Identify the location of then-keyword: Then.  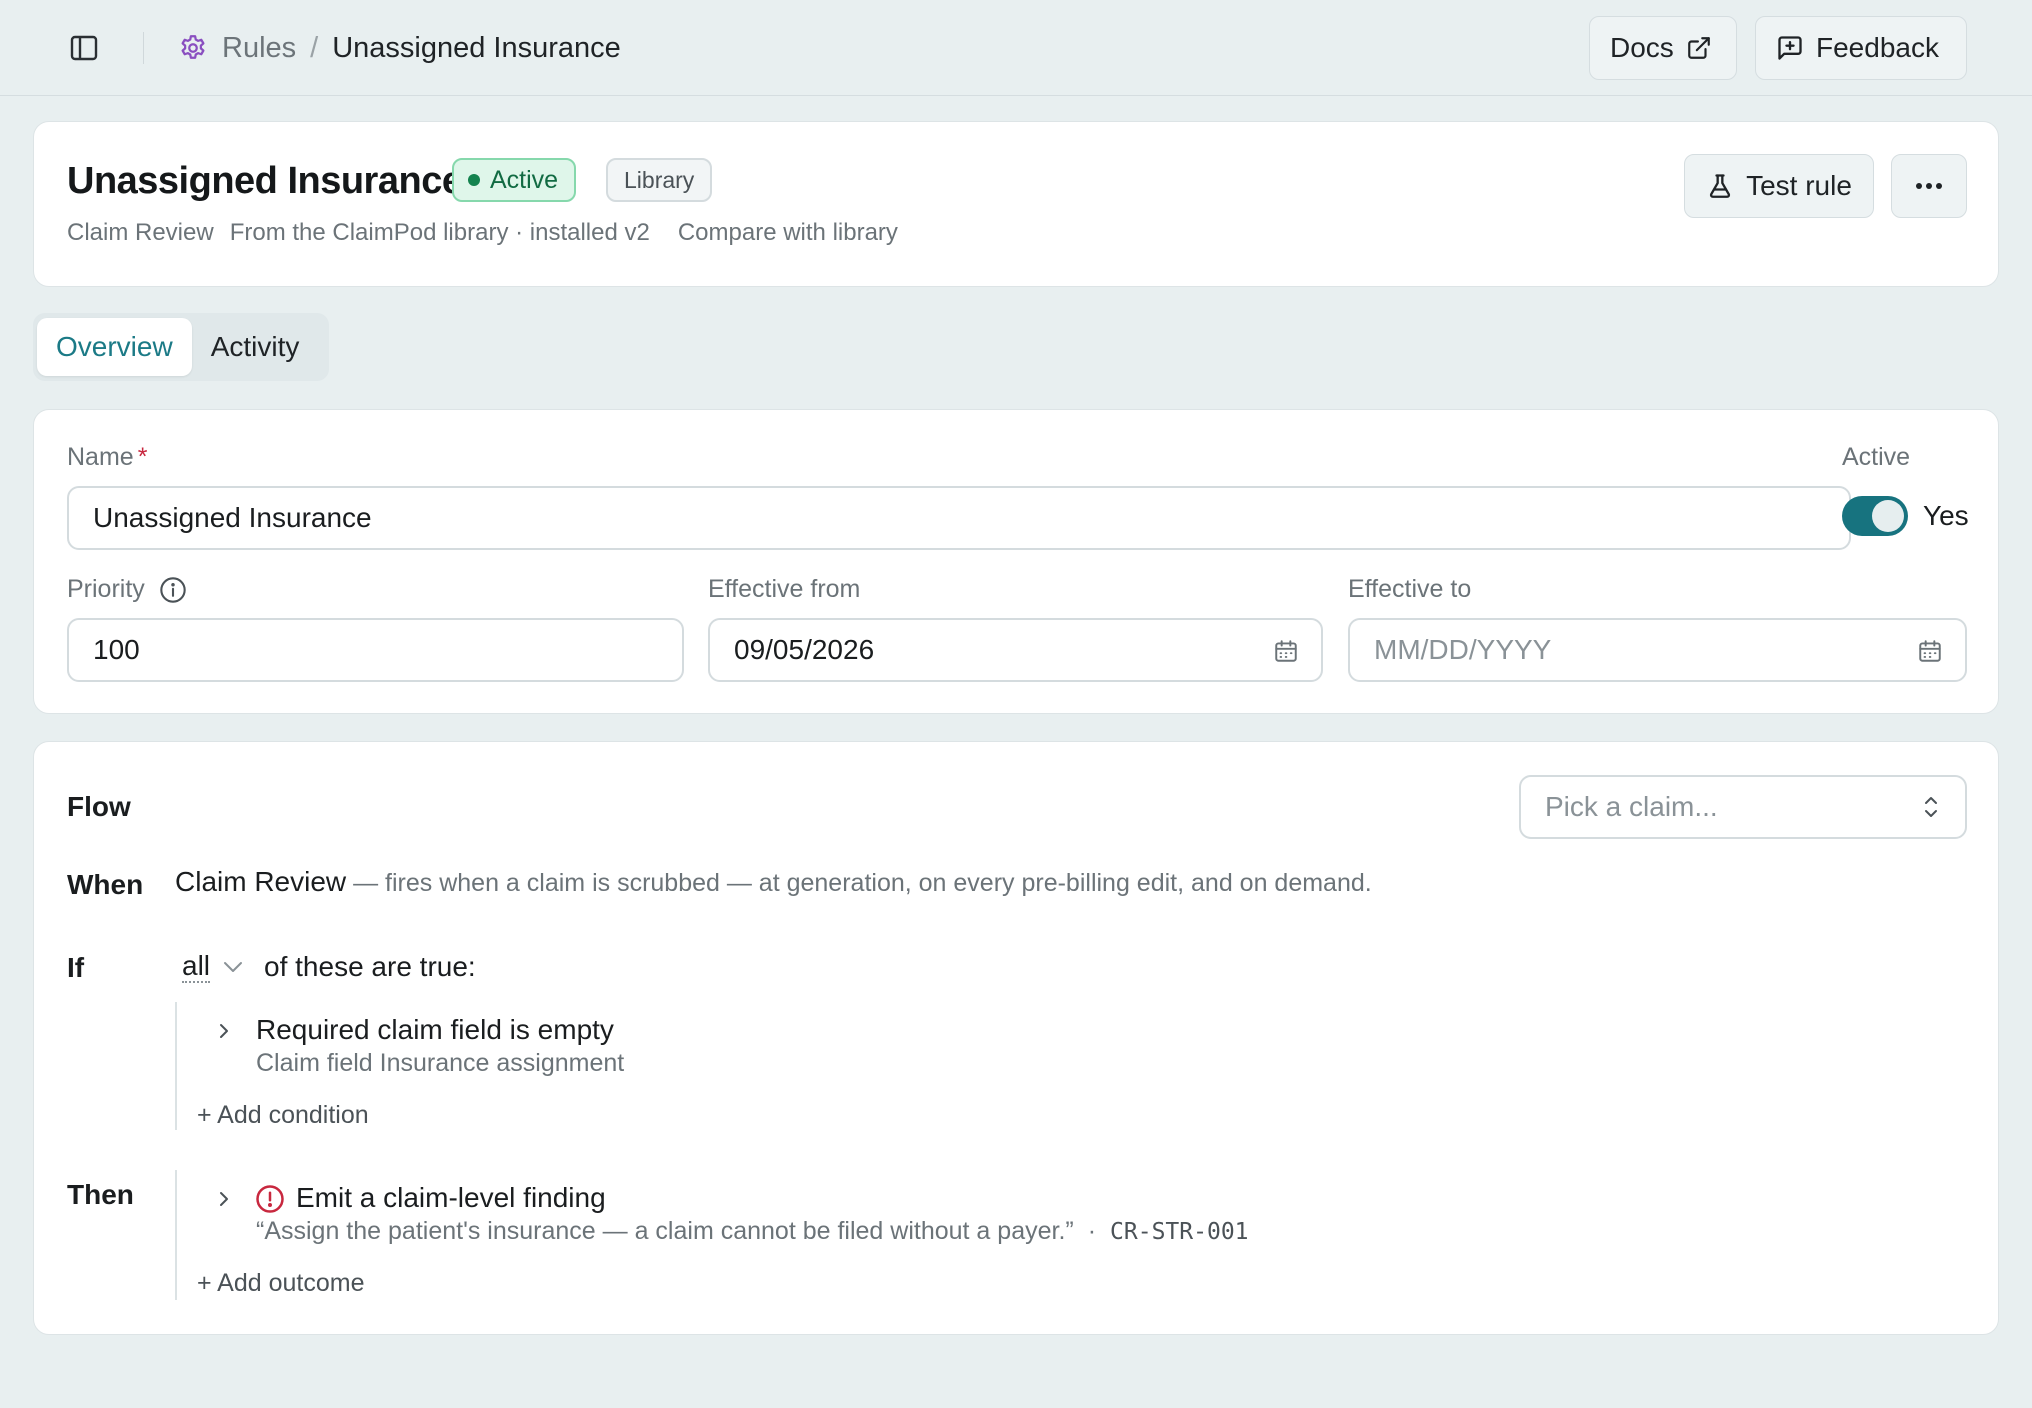
(100, 1194).